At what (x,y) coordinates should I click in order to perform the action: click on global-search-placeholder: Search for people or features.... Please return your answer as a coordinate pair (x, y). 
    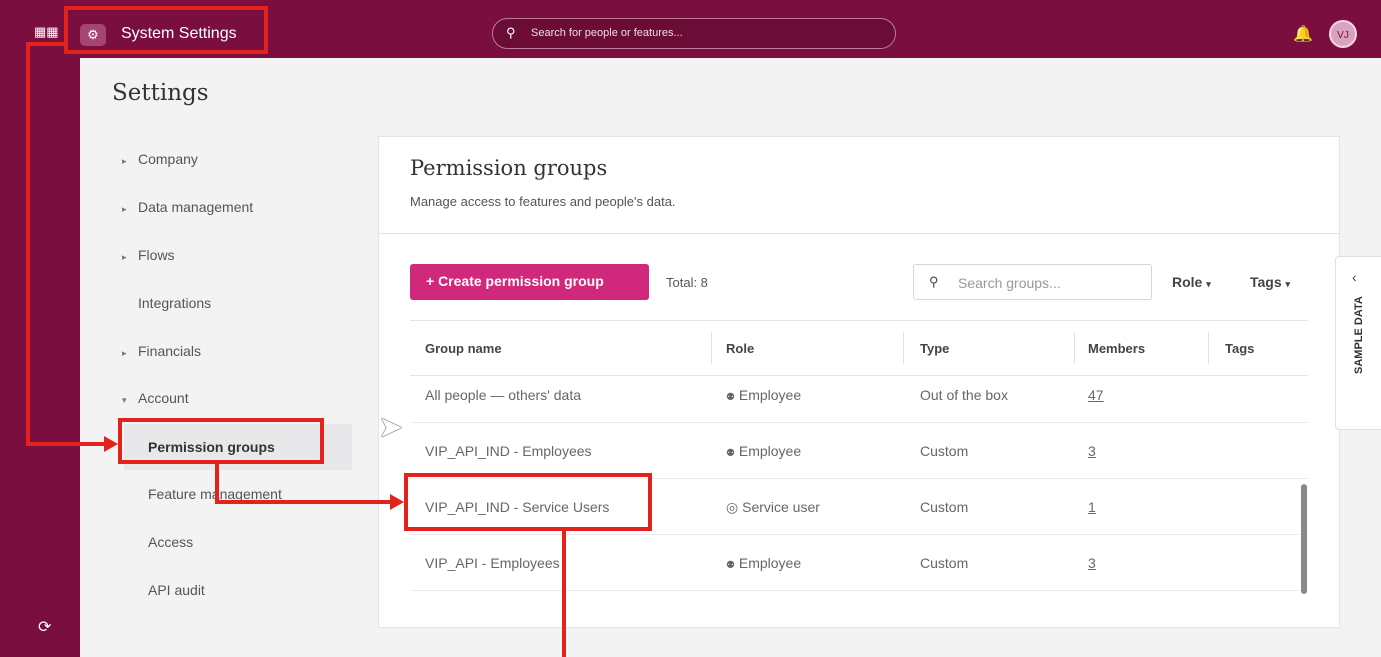
    Looking at the image, I should click on (607, 33).